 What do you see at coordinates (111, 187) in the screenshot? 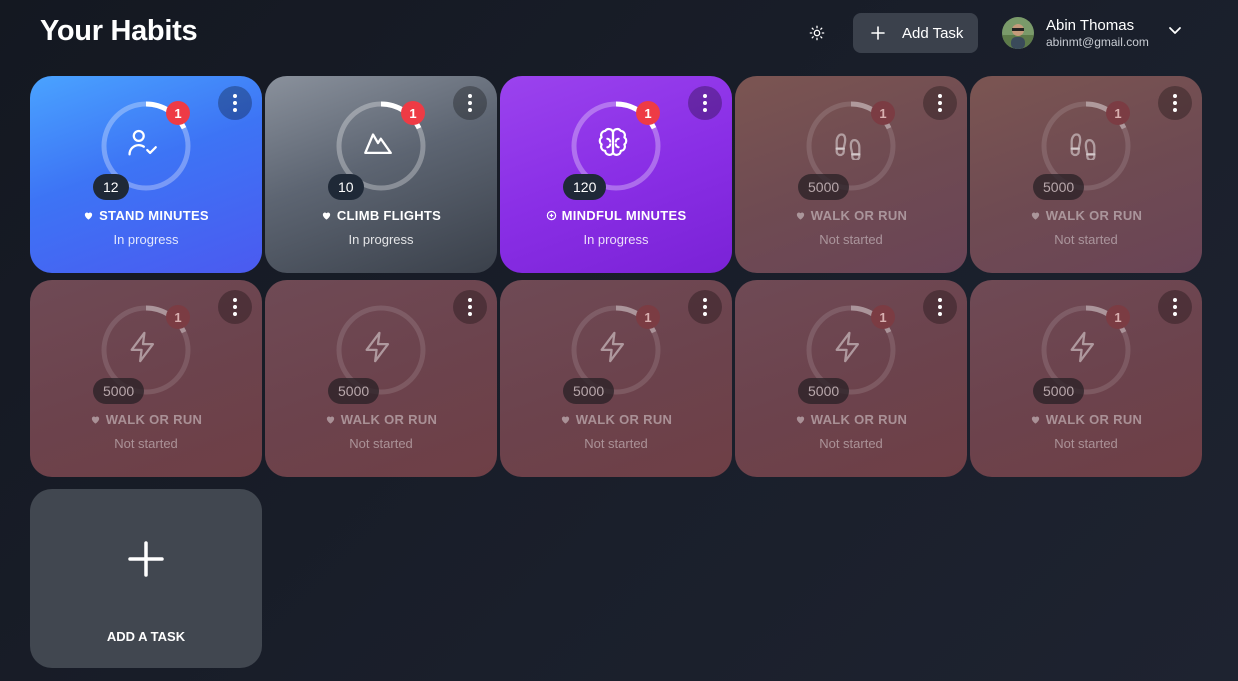
I see `goal-count: 12` at bounding box center [111, 187].